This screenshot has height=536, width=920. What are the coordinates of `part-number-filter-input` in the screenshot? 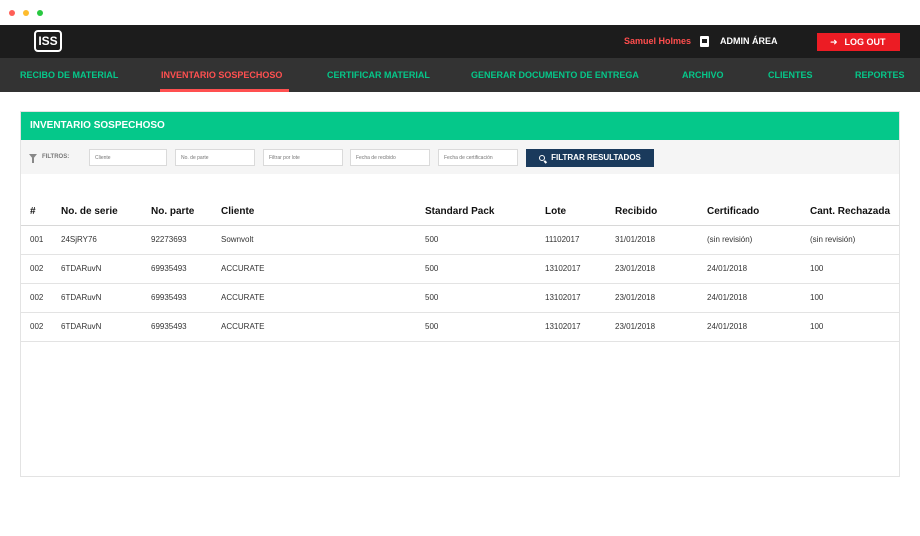 It's located at (215, 157).